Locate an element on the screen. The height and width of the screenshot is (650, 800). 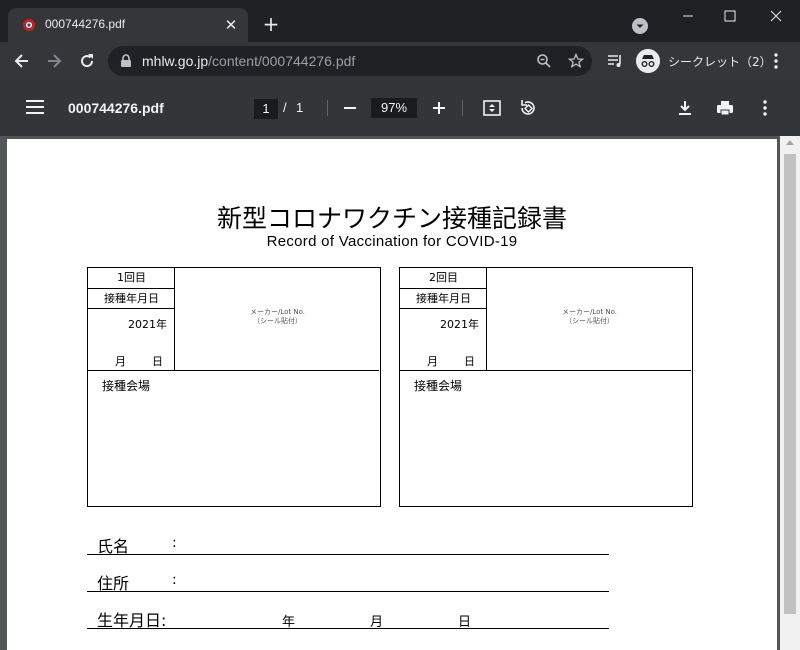
address-colon: : is located at coordinates (174, 580).